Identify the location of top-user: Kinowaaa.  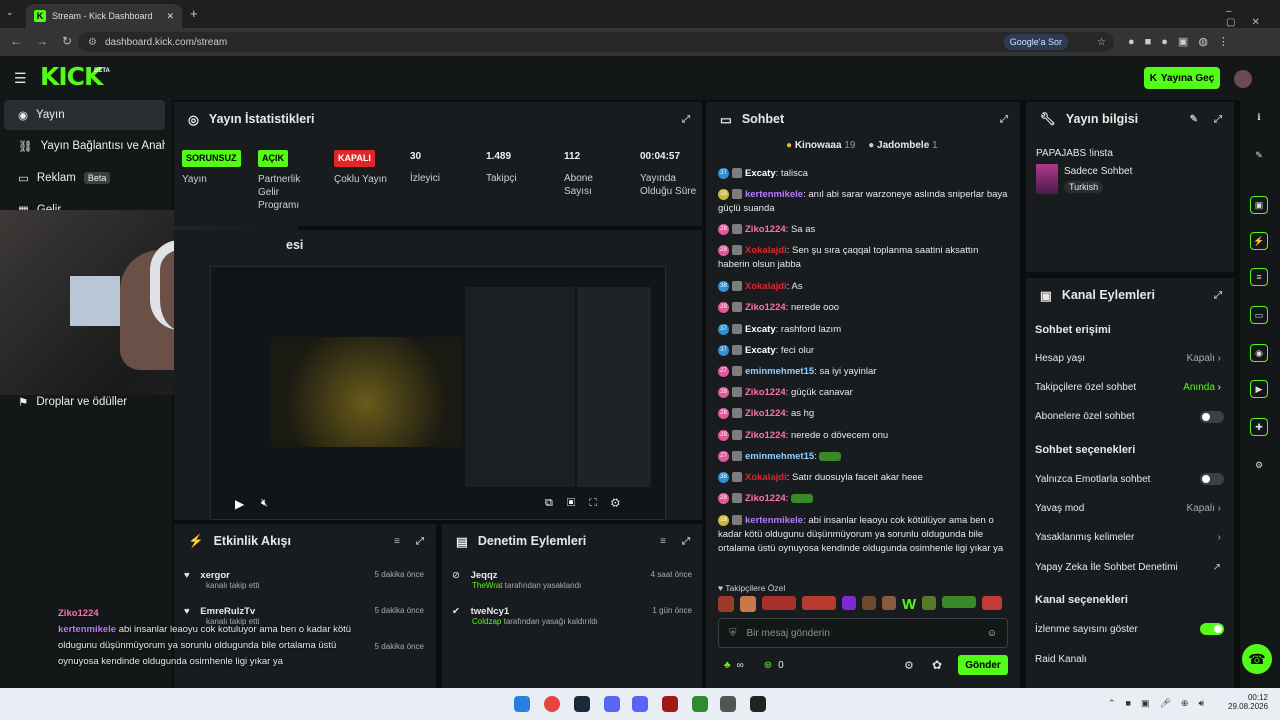
(818, 145).